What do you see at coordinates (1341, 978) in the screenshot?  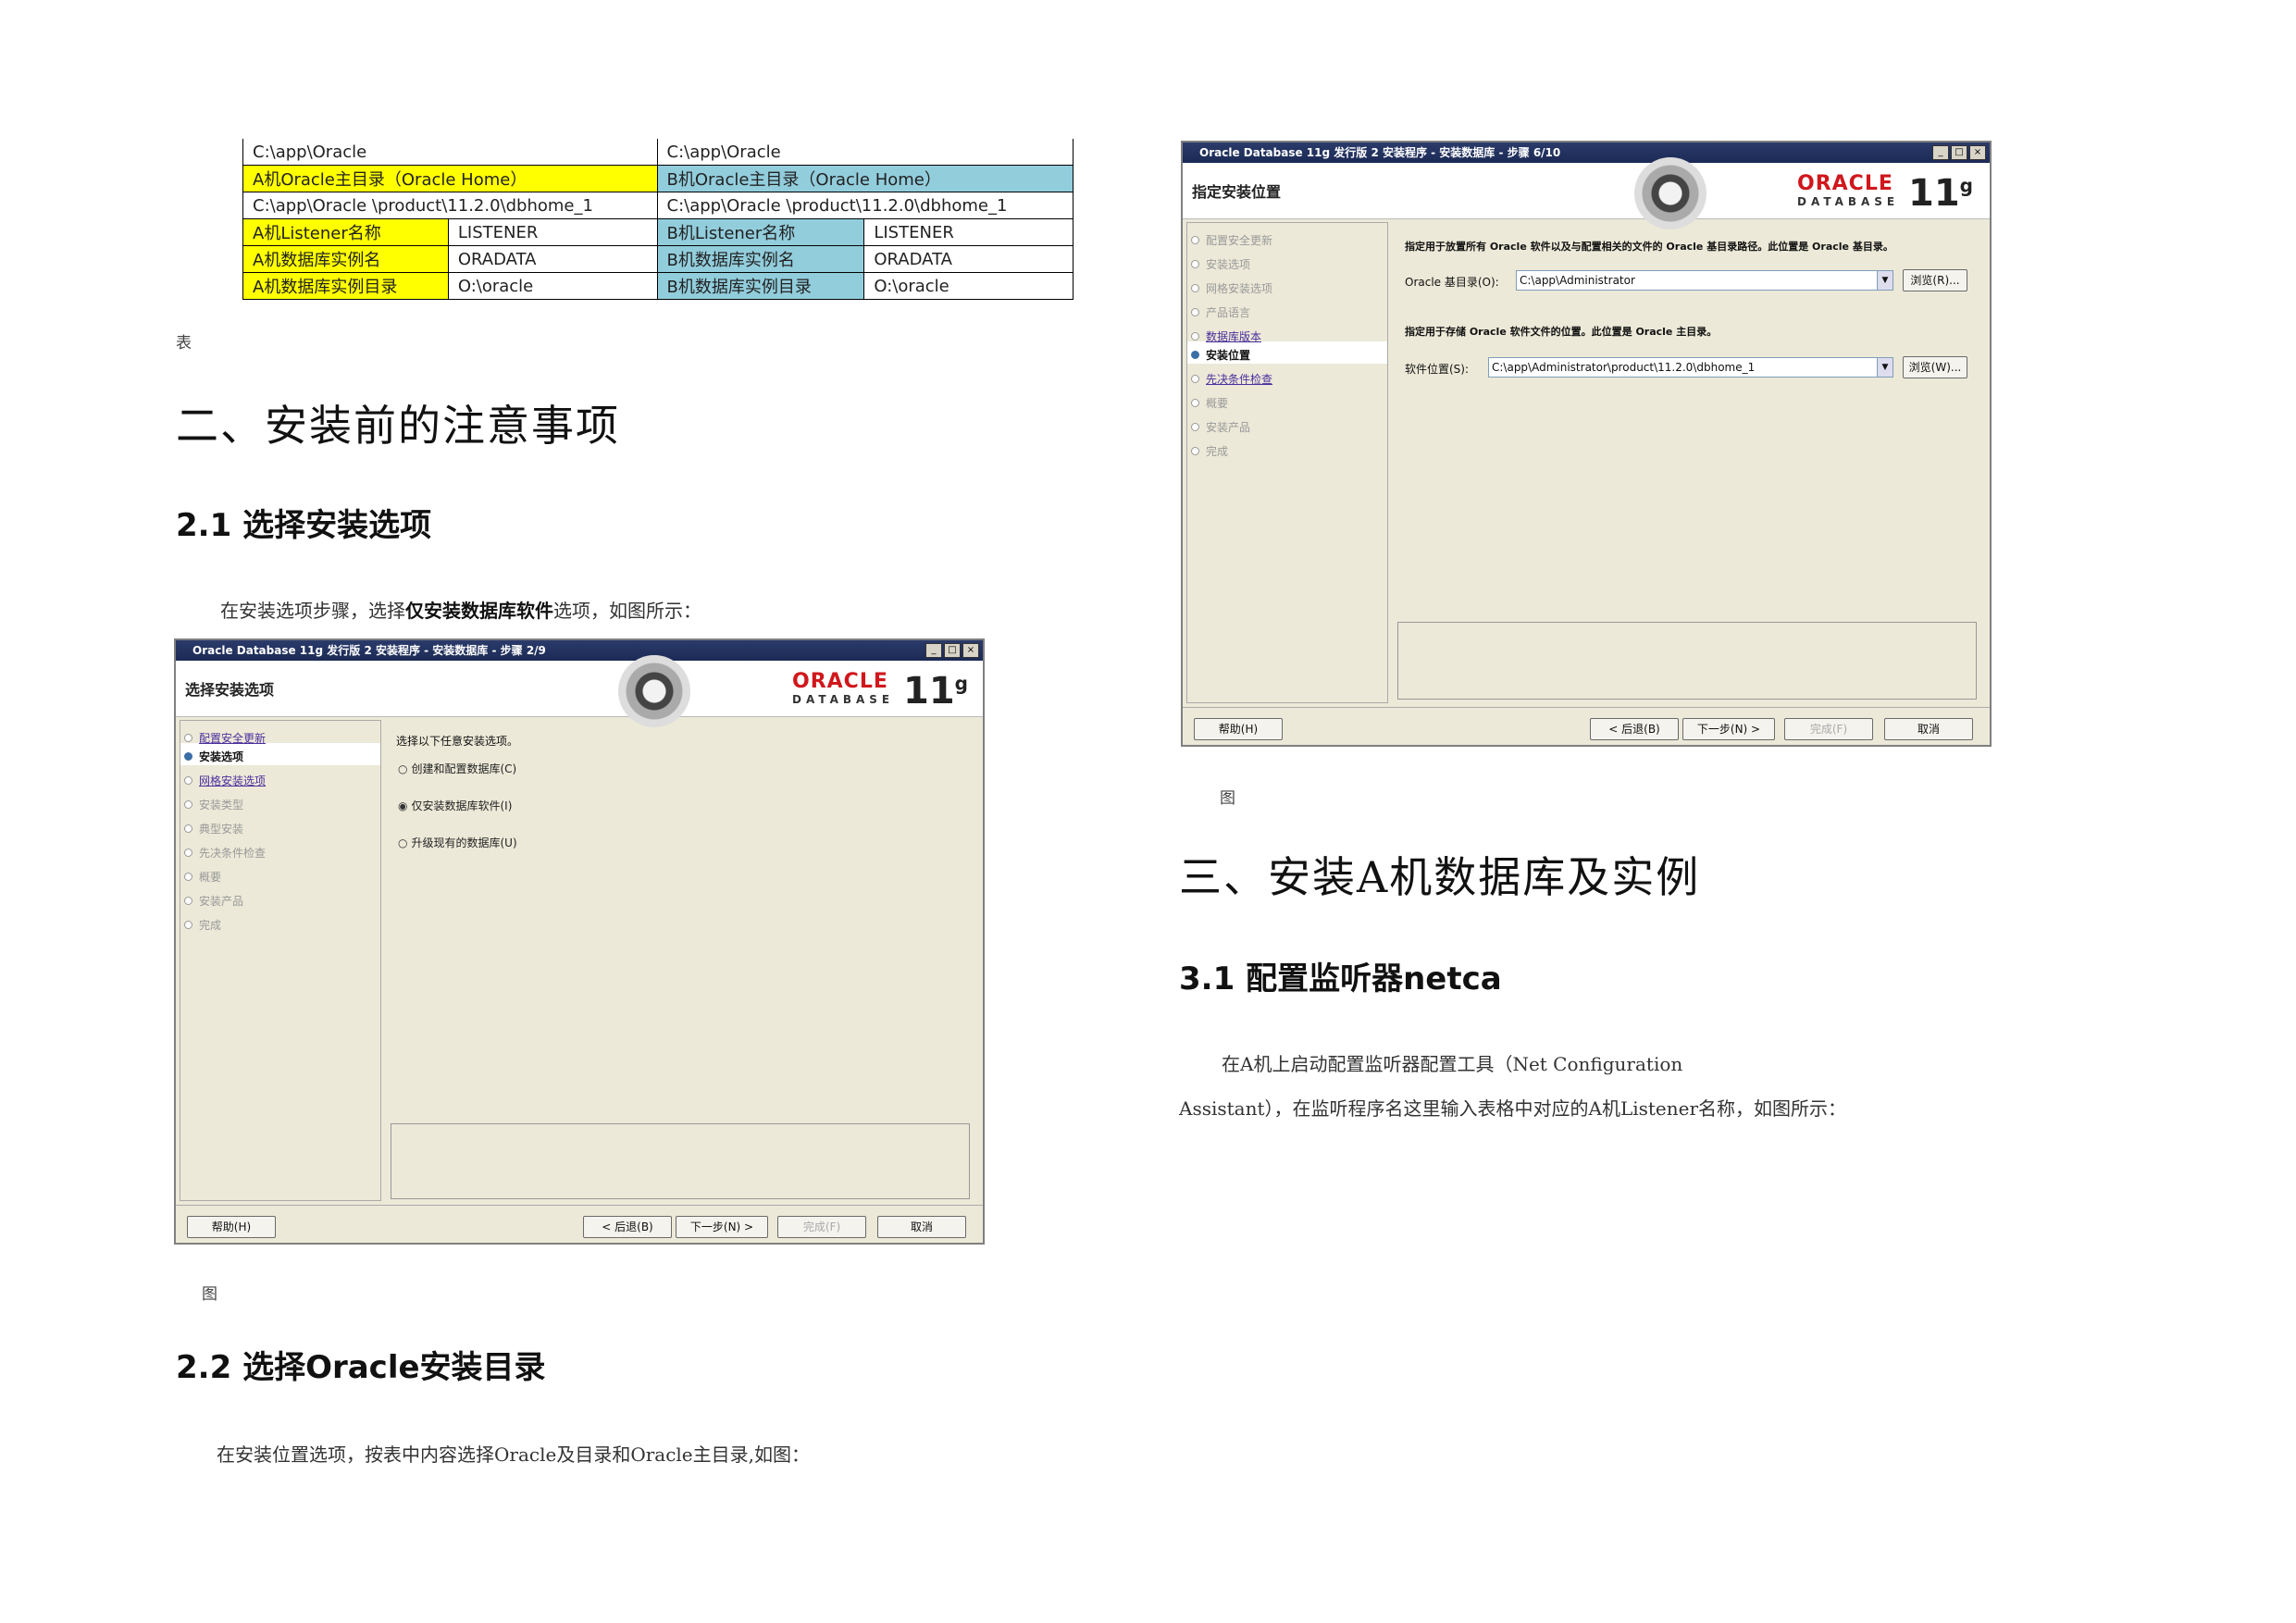 I see `subsection-heading-3-1: 3.1 配置监听器netca` at bounding box center [1341, 978].